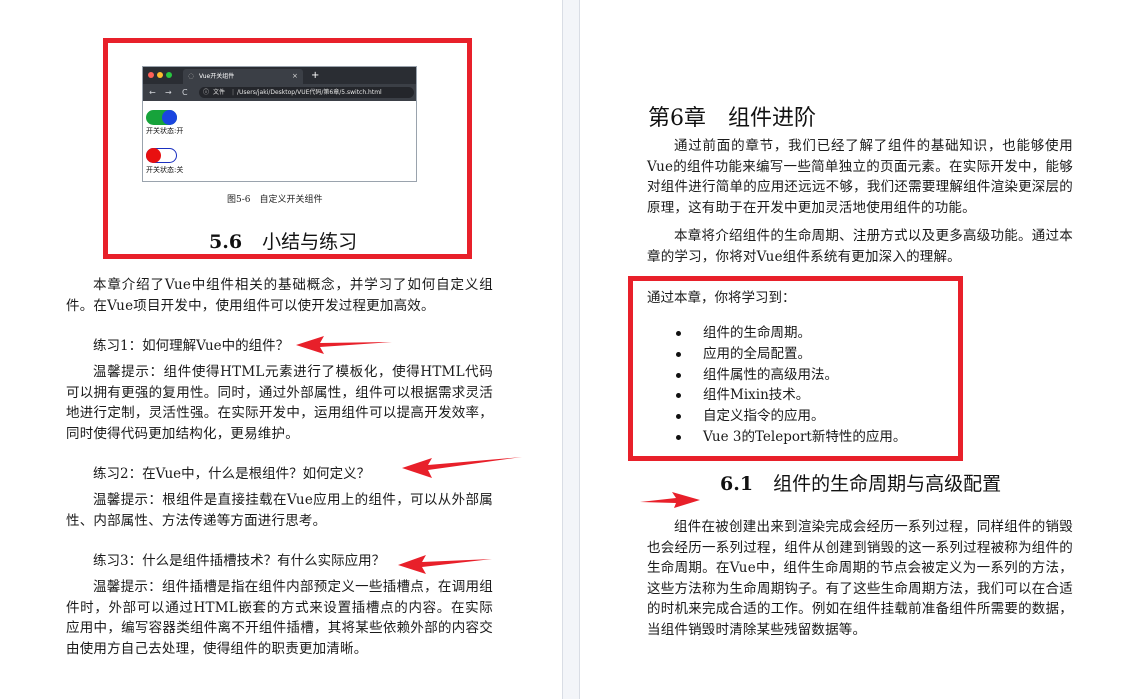  What do you see at coordinates (571, 349) in the screenshot?
I see `page-gap` at bounding box center [571, 349].